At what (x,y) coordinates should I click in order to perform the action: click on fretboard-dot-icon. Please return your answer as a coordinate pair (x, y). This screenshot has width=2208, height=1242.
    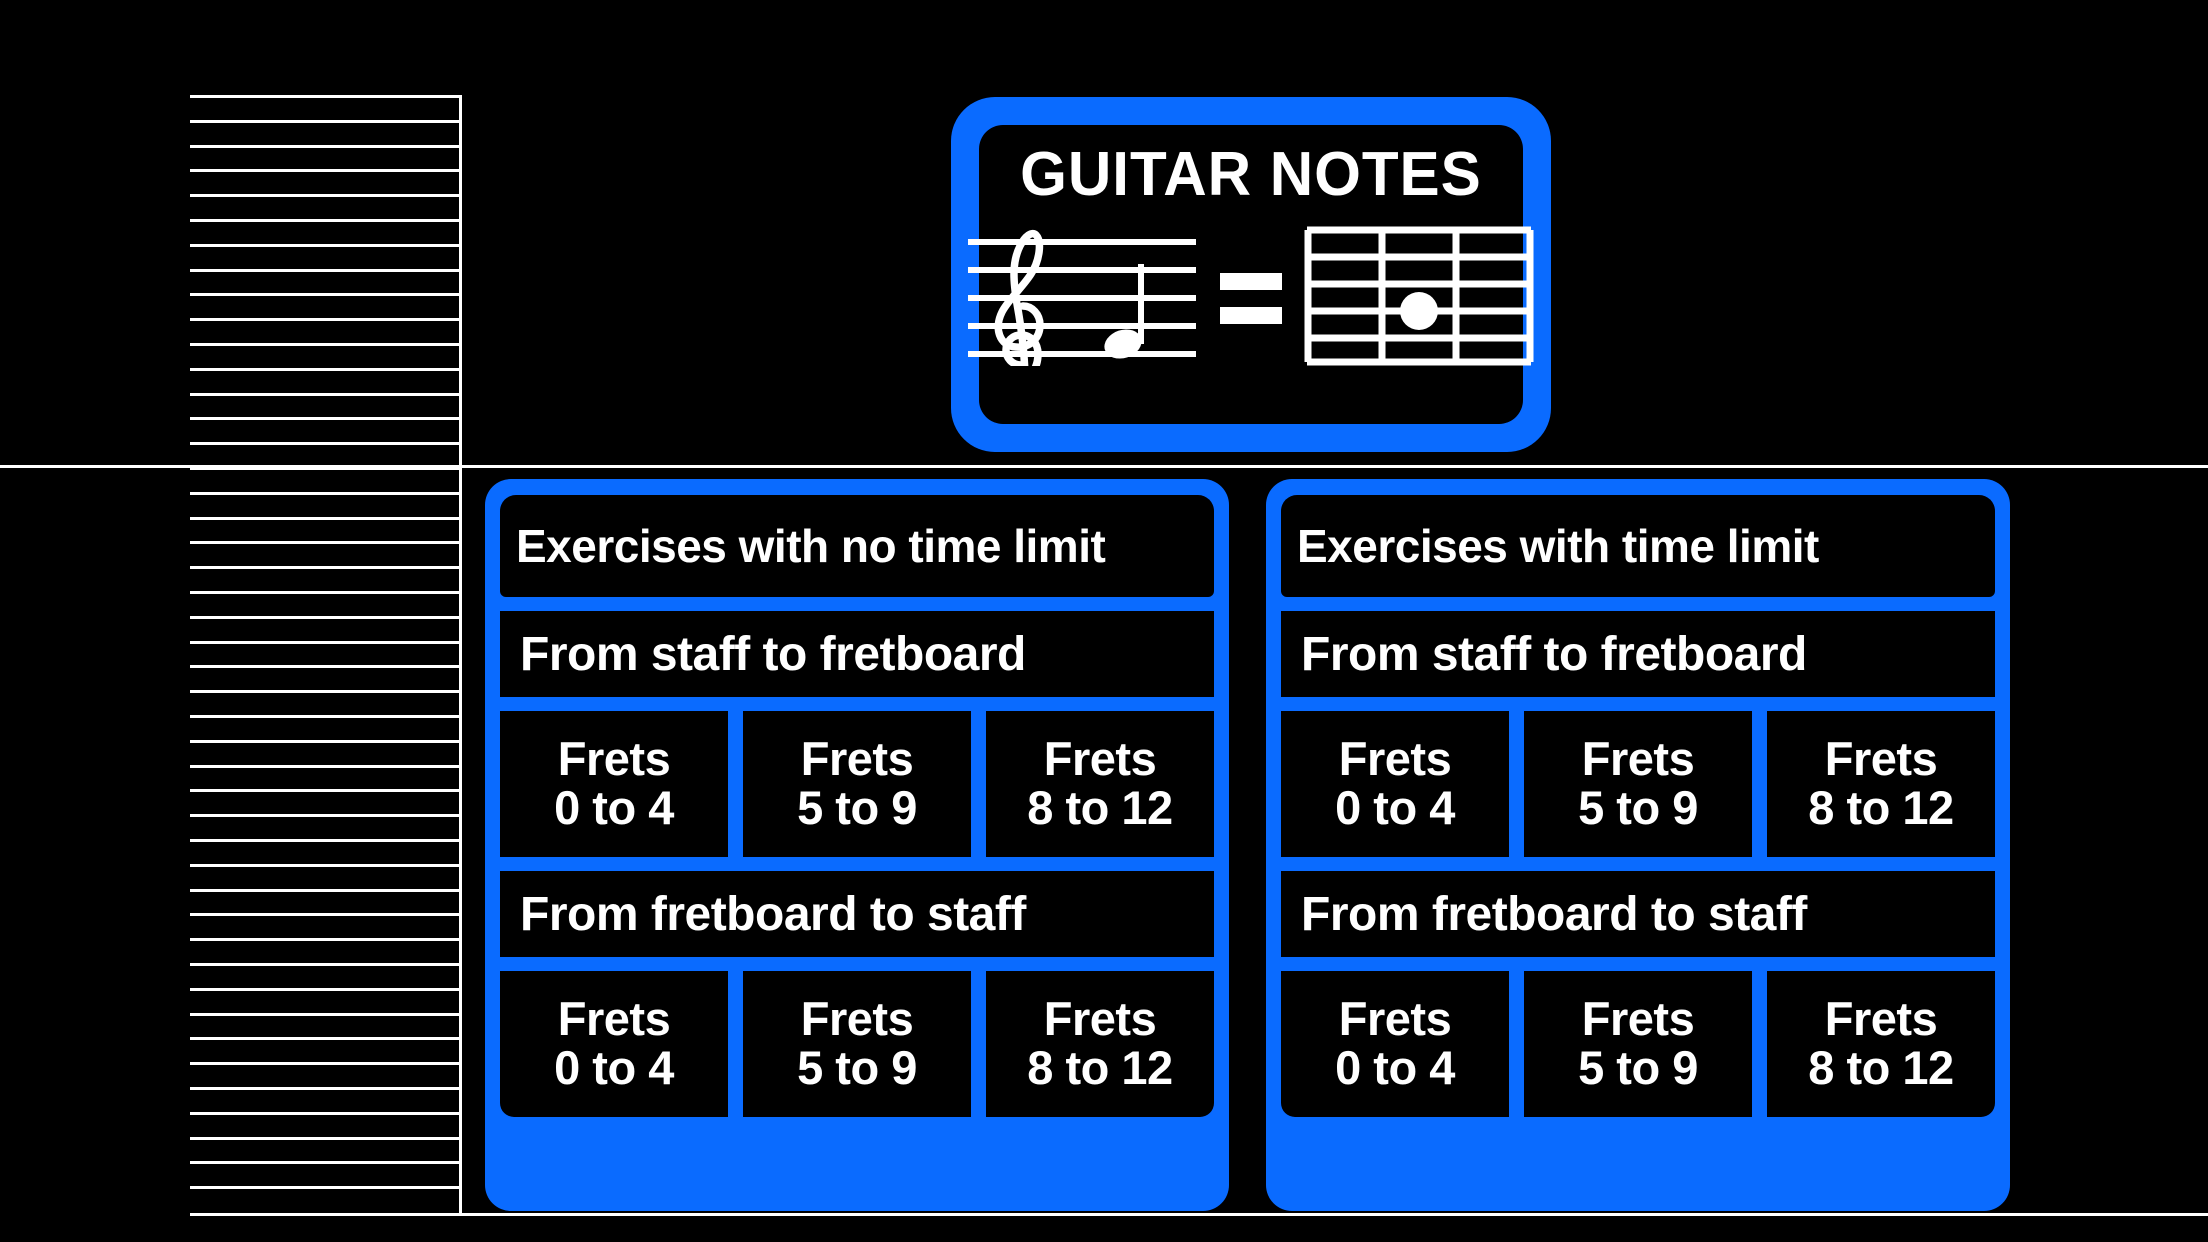
    Looking at the image, I should click on (1419, 311).